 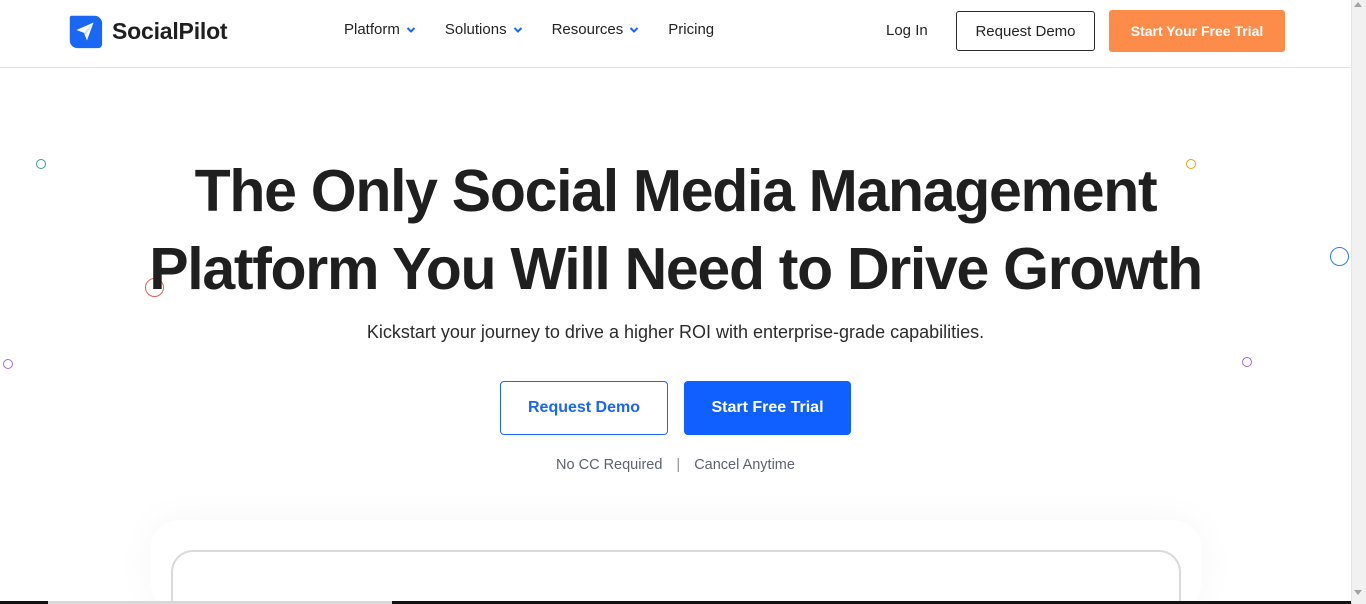 I want to click on vertical-scrollbar, so click(x=1358, y=302).